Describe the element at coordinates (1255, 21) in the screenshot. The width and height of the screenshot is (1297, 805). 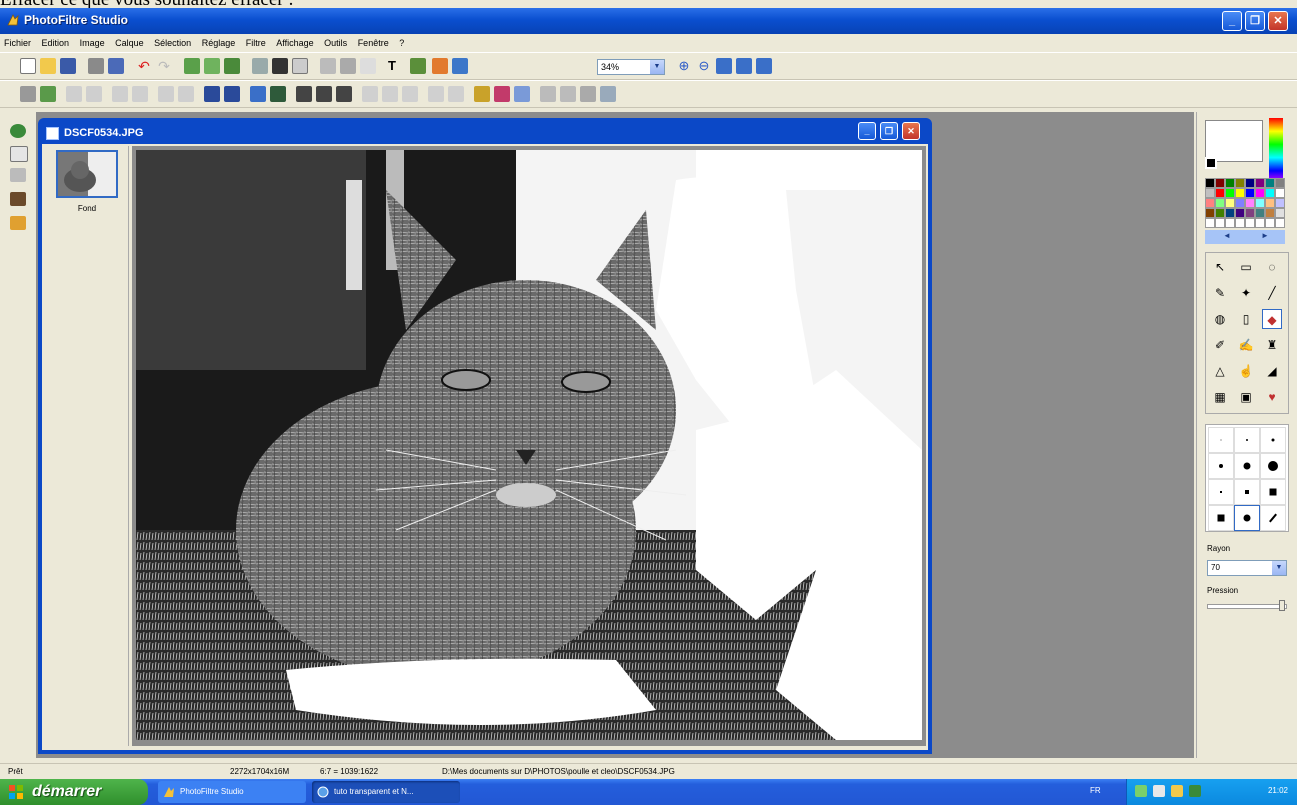
I see `maximize-button: ❐` at that location.